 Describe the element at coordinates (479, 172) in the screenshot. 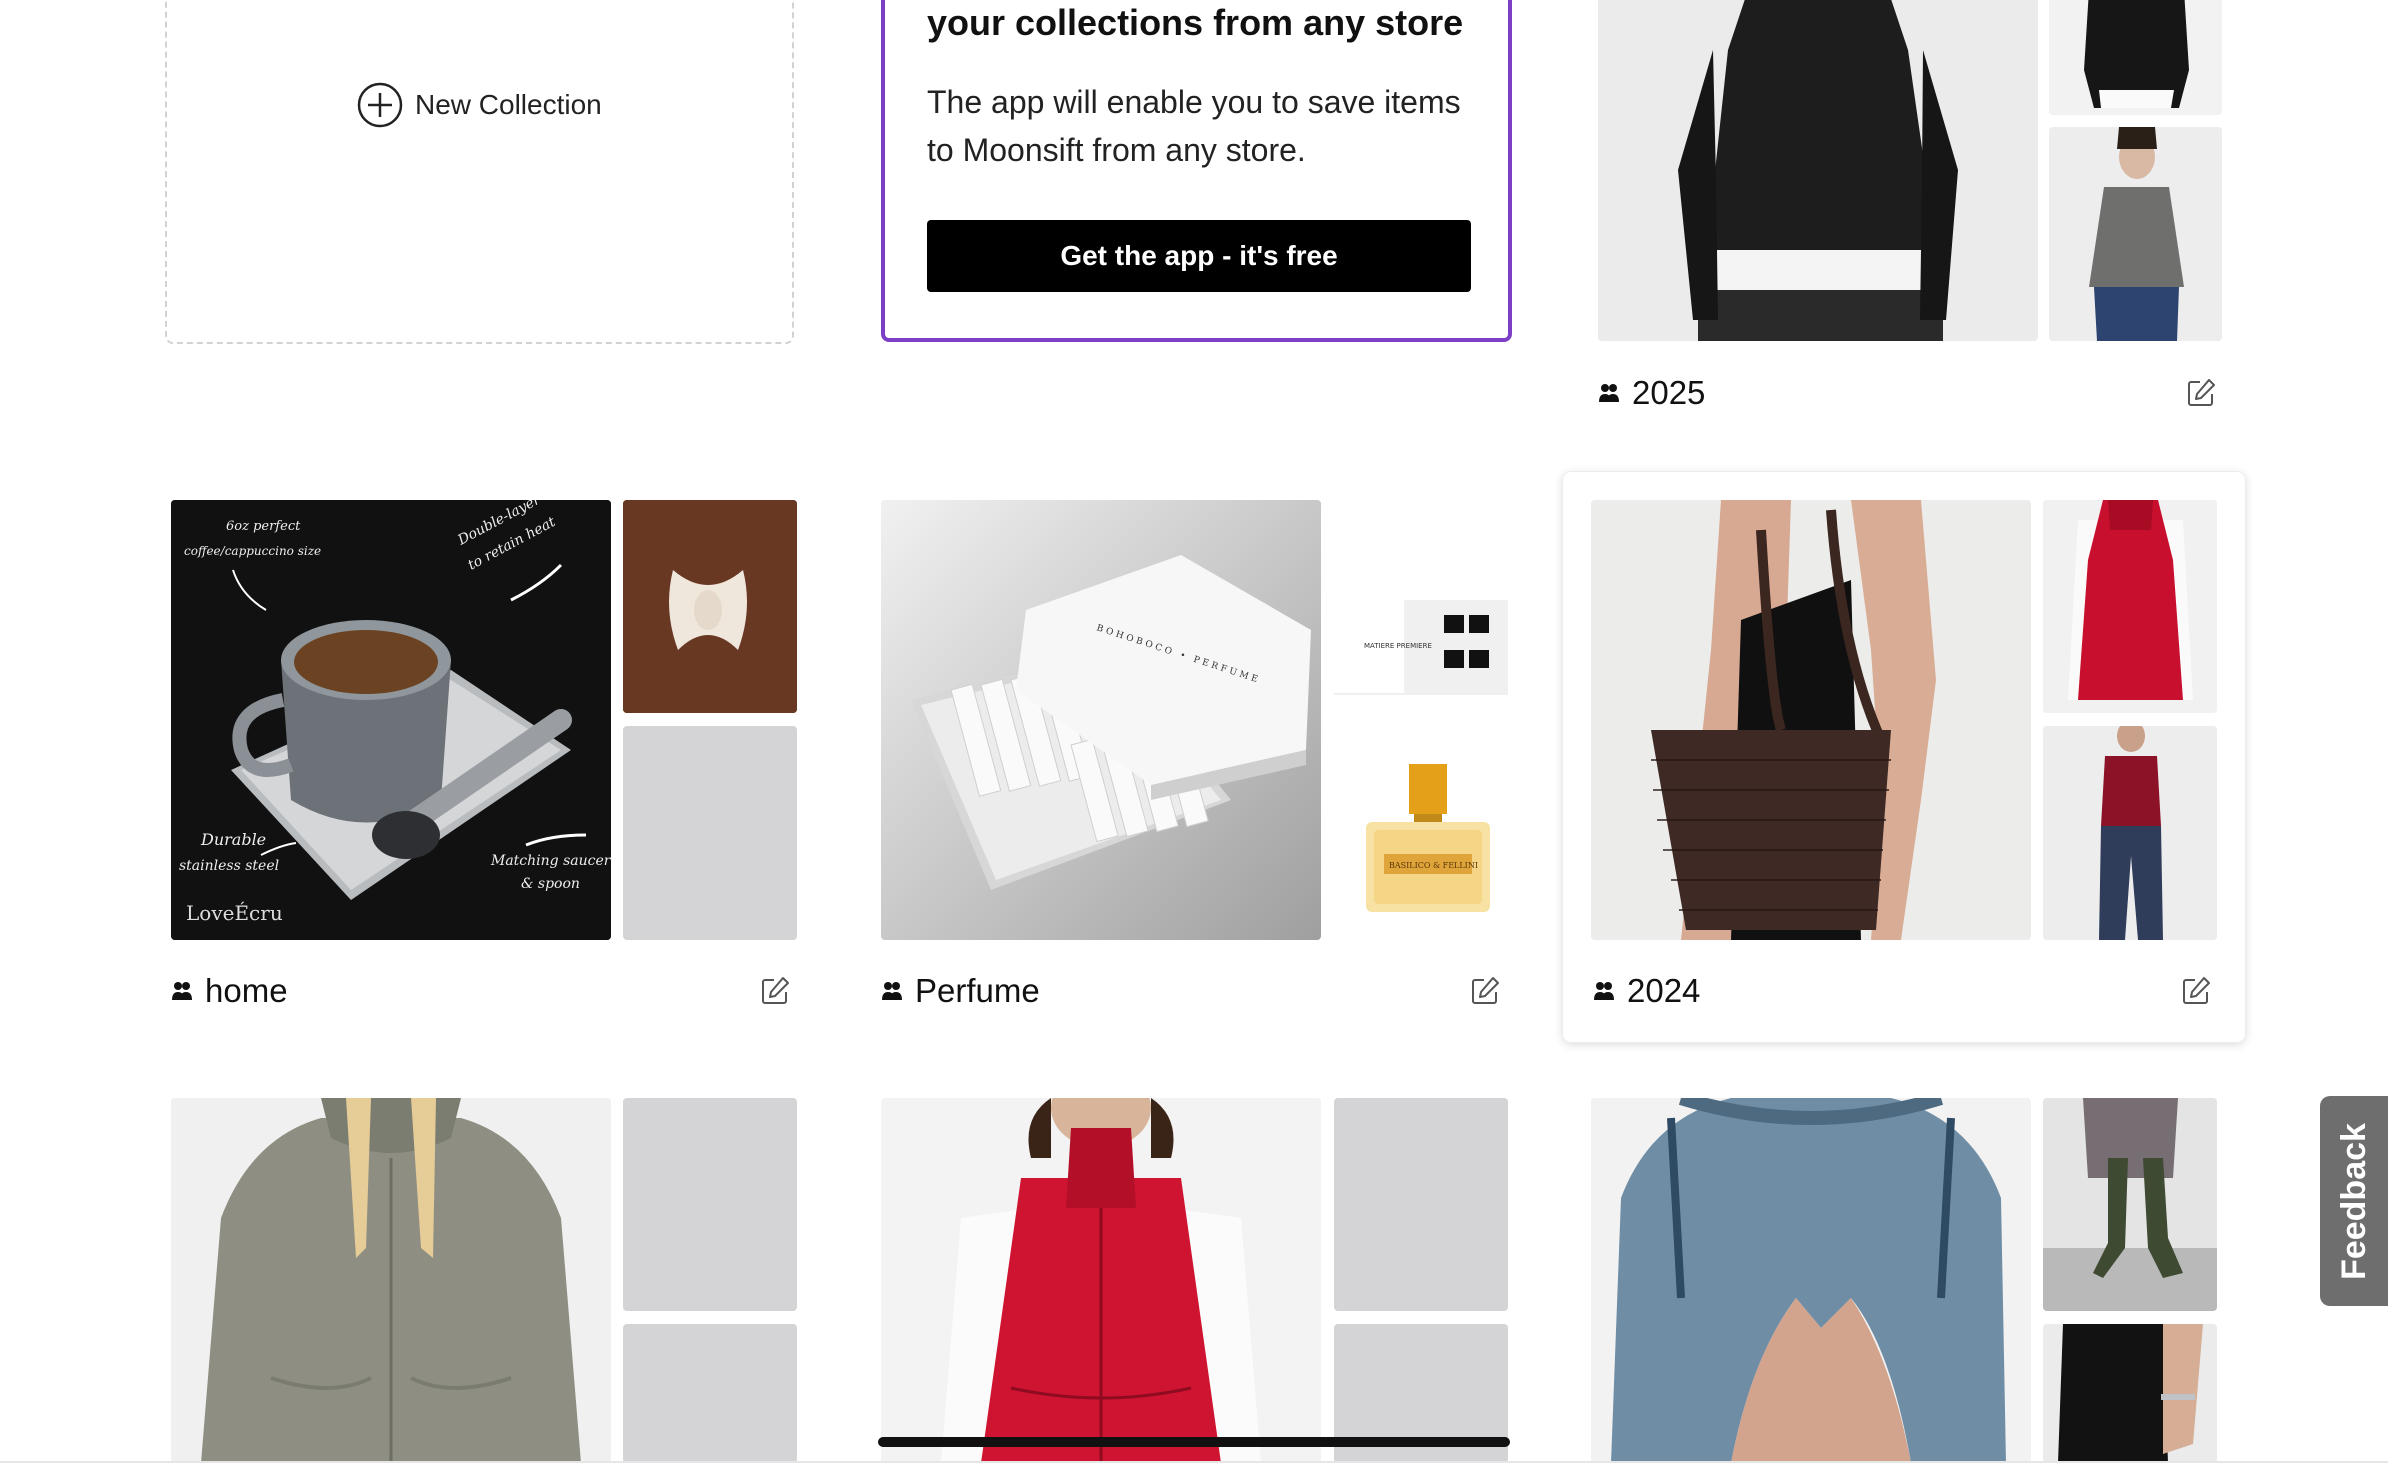

I see `new-collection-card: New Collection` at that location.